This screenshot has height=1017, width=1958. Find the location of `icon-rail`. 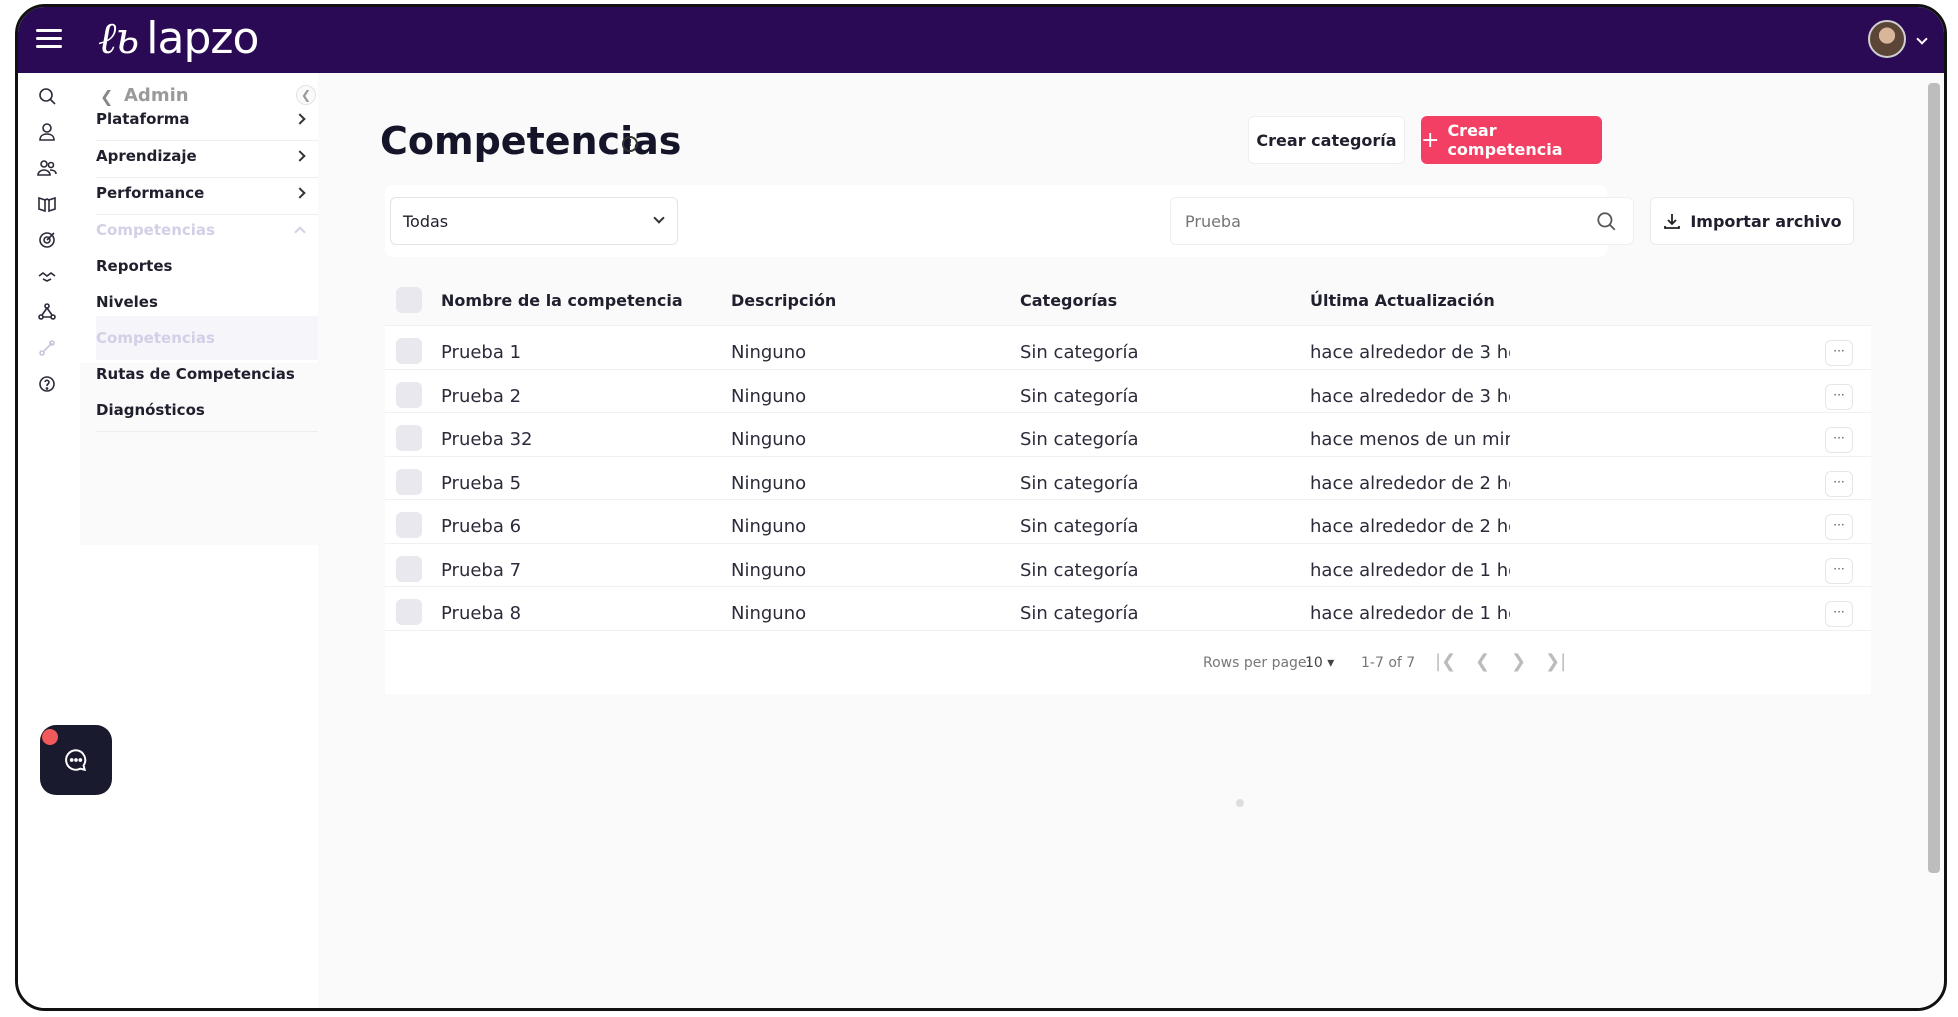

icon-rail is located at coordinates (49, 540).